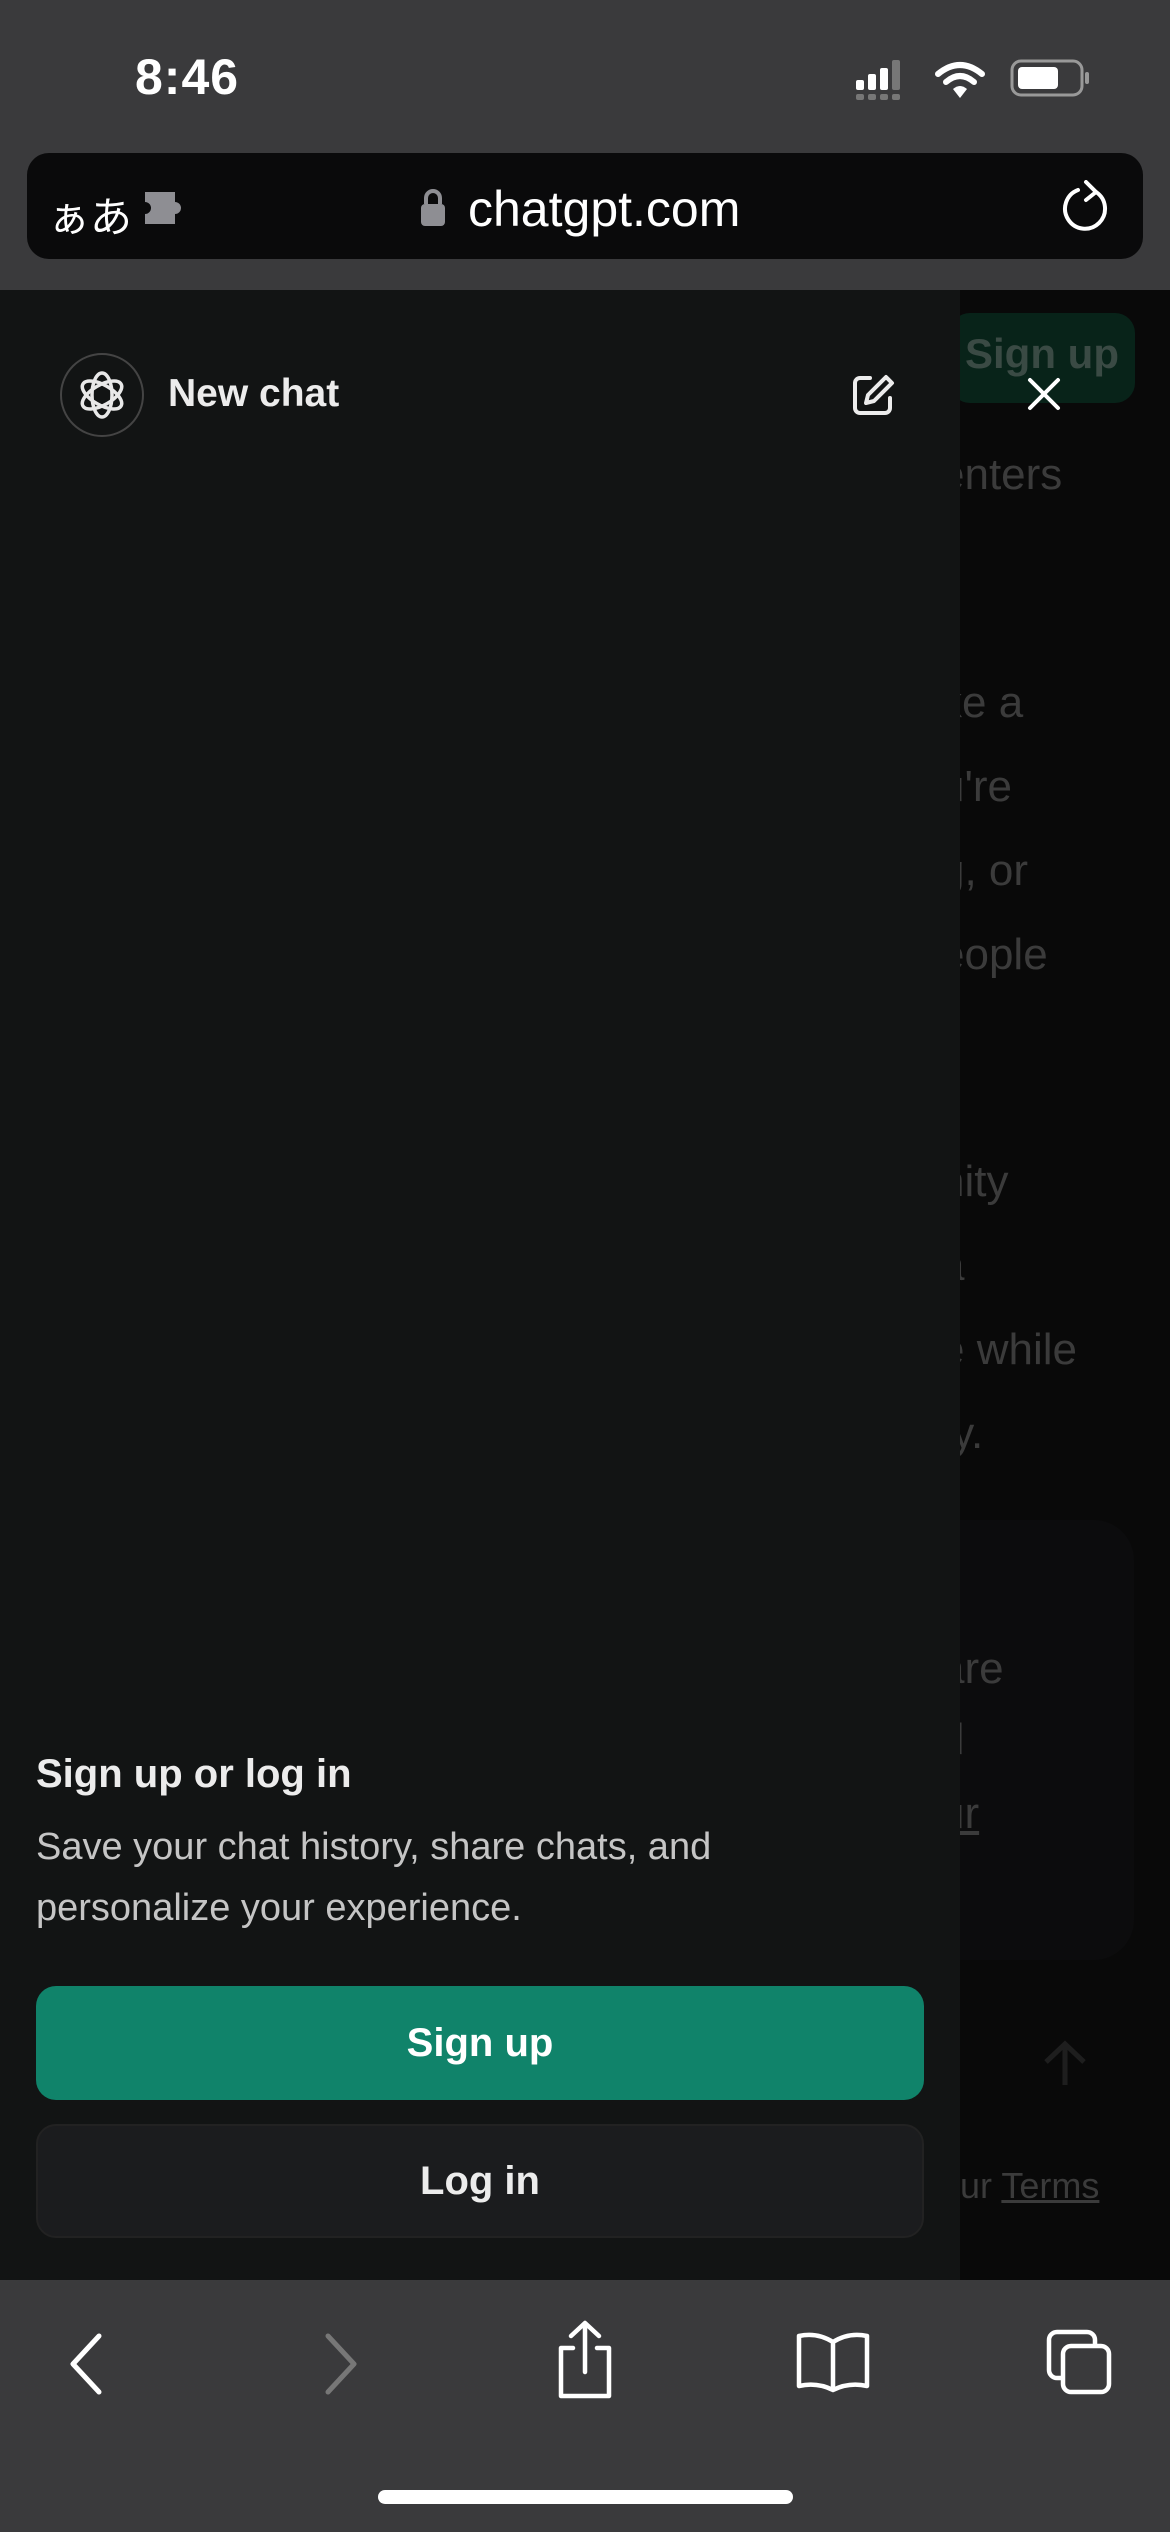  What do you see at coordinates (1044, 394) in the screenshot?
I see `close-sidebar-icon` at bounding box center [1044, 394].